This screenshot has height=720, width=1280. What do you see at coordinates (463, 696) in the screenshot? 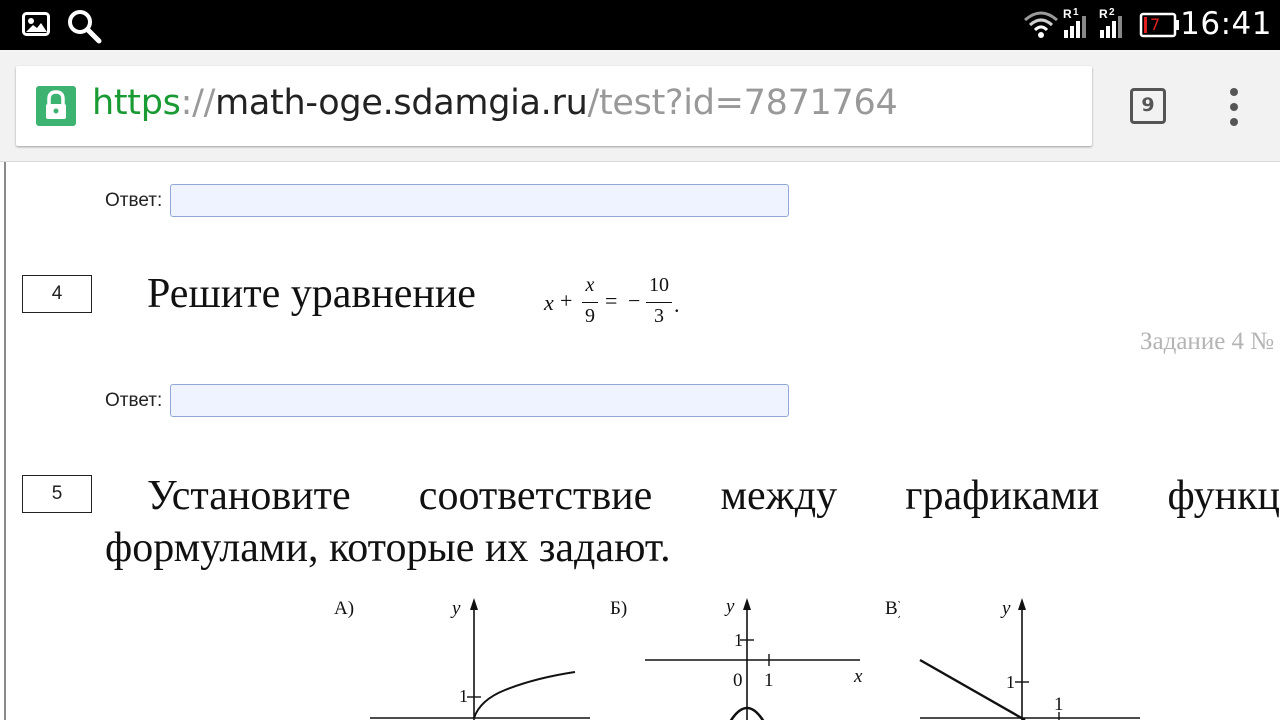
I see `graph-a-tick: 1` at bounding box center [463, 696].